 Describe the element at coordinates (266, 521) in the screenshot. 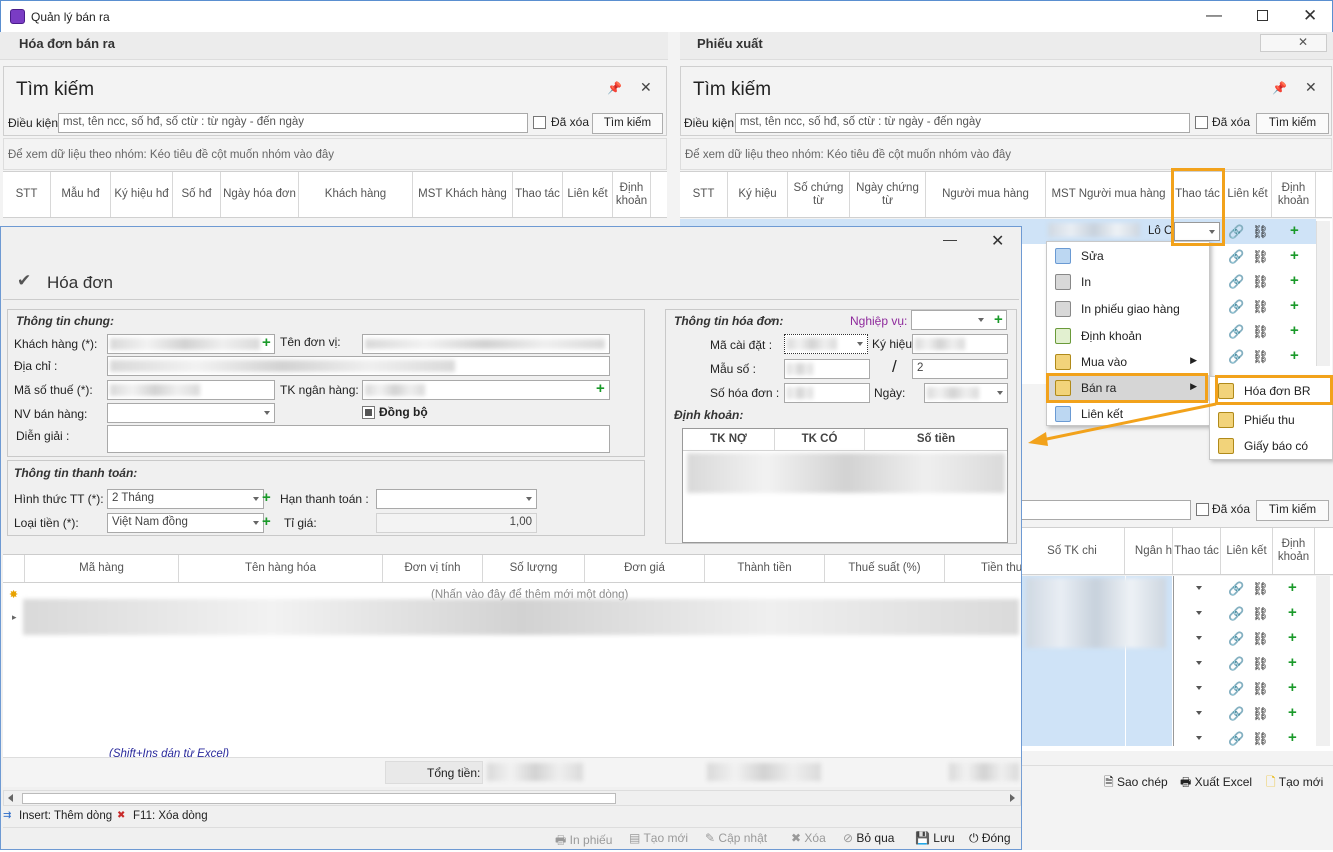

I see `add-currency-icon: +` at that location.